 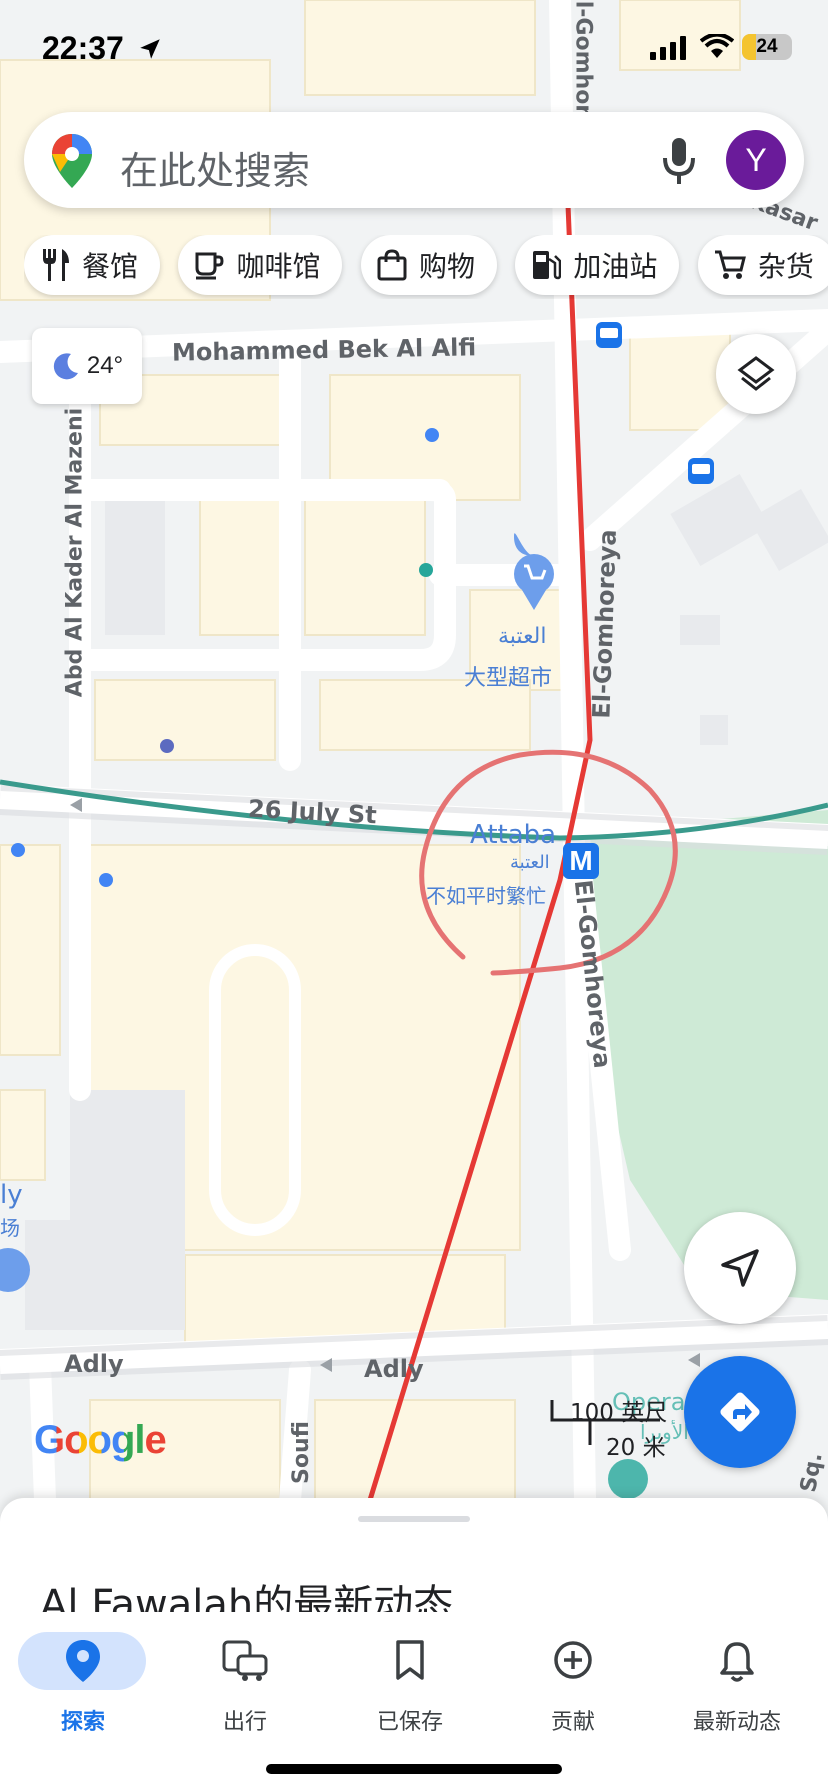 What do you see at coordinates (414, 1558) in the screenshot?
I see `updates-sheet: Al Fawalah的最新动态` at bounding box center [414, 1558].